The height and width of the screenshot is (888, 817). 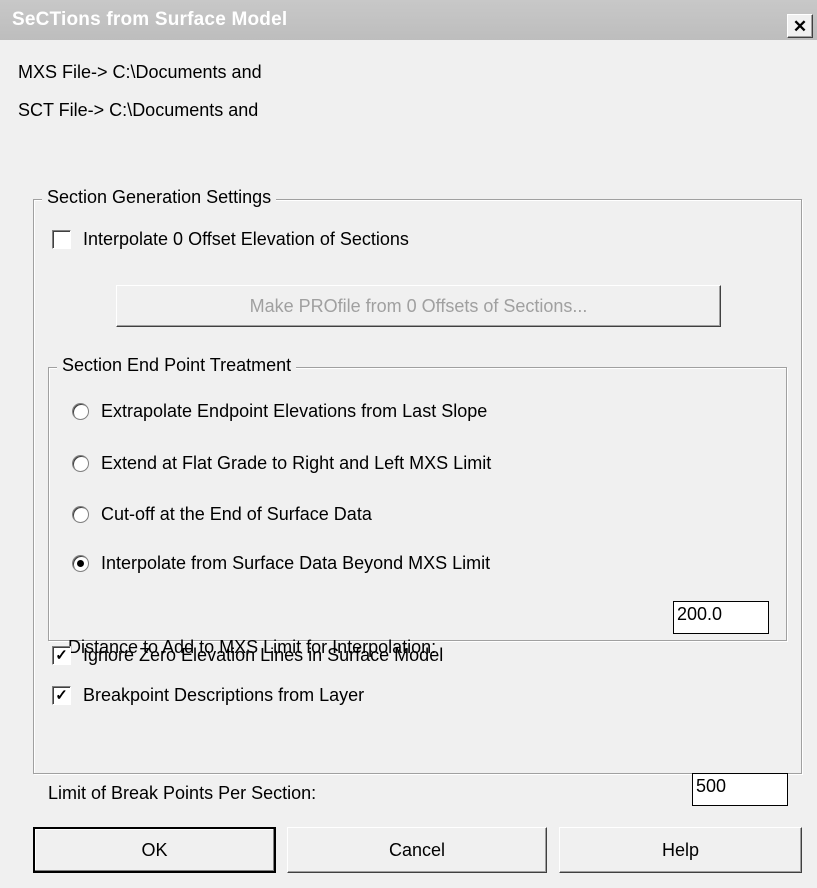 I want to click on cutoff-radio, so click(x=80, y=514).